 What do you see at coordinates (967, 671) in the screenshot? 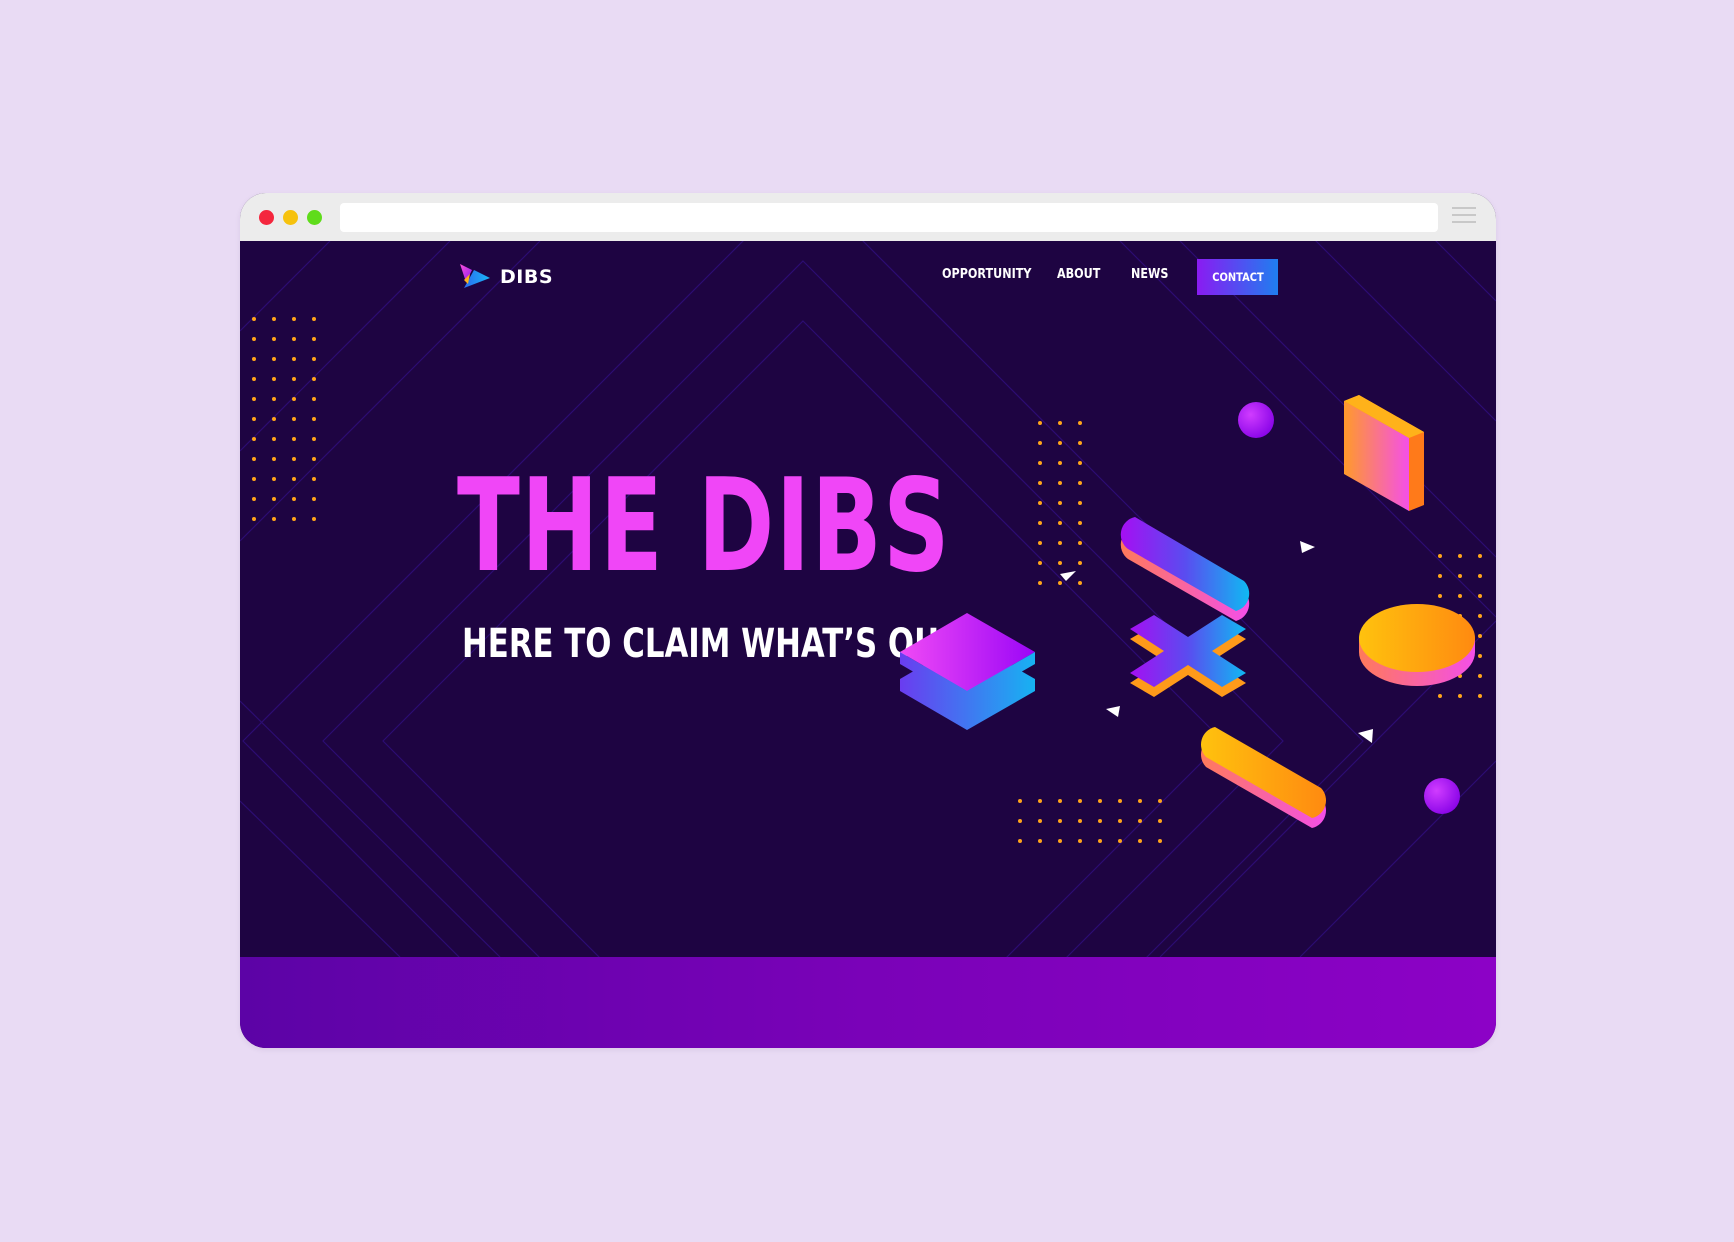
I see `diamond-shape` at bounding box center [967, 671].